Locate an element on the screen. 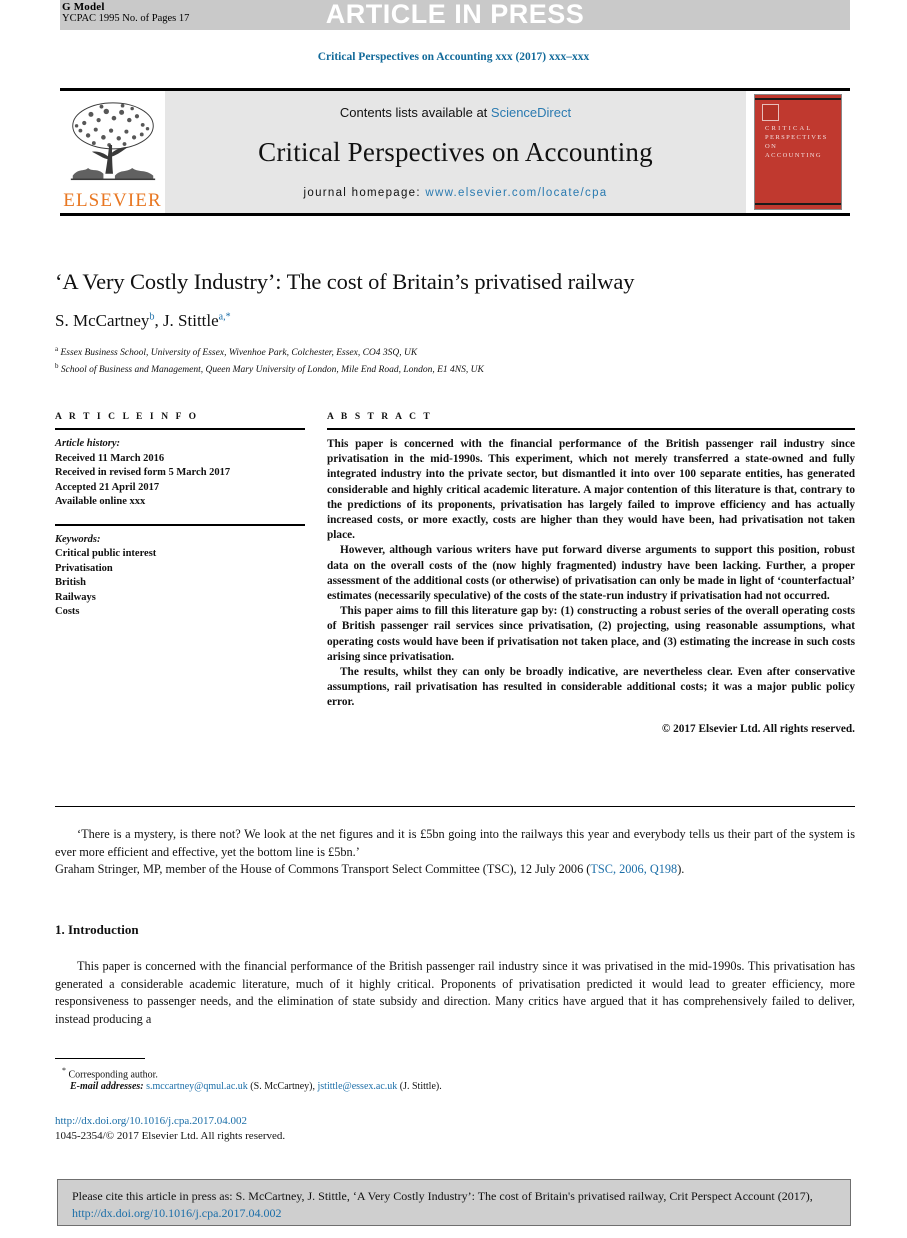  cover-bottom-rule is located at coordinates (798, 204).